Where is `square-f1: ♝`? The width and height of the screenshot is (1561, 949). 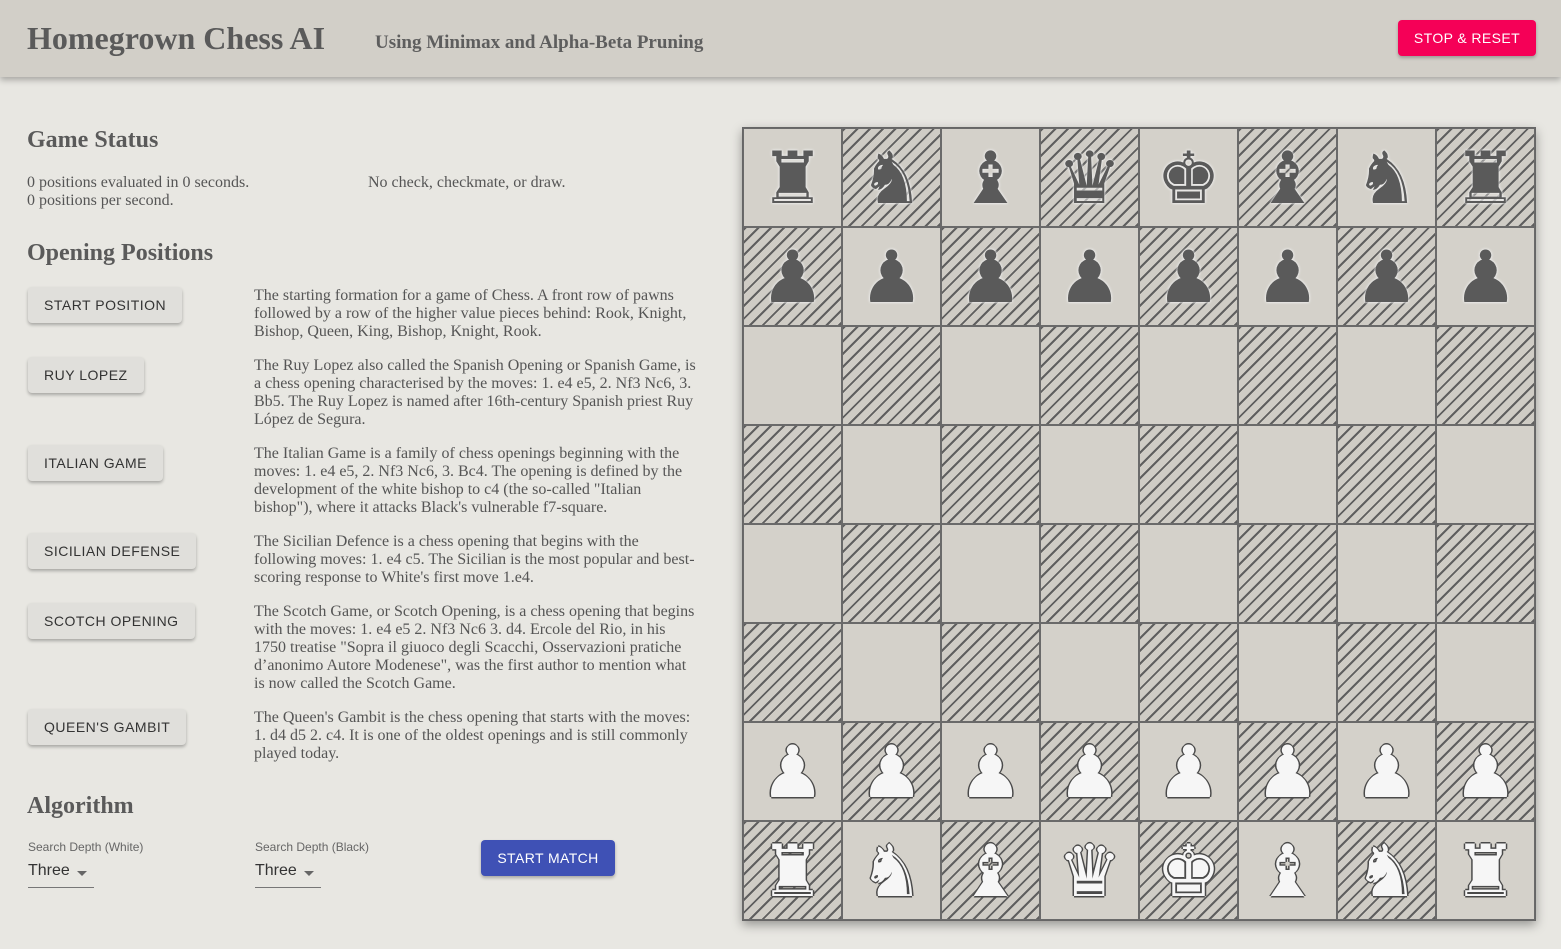 square-f1: ♝ is located at coordinates (1287, 870).